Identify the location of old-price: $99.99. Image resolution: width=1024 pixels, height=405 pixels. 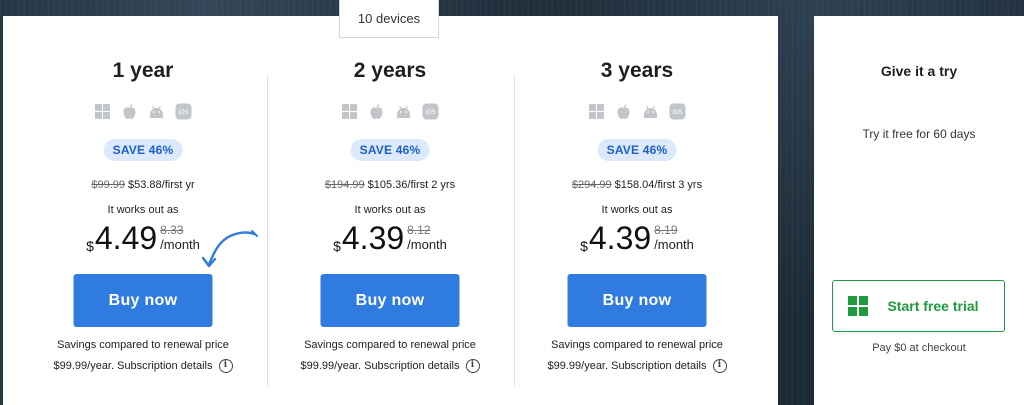
(108, 185).